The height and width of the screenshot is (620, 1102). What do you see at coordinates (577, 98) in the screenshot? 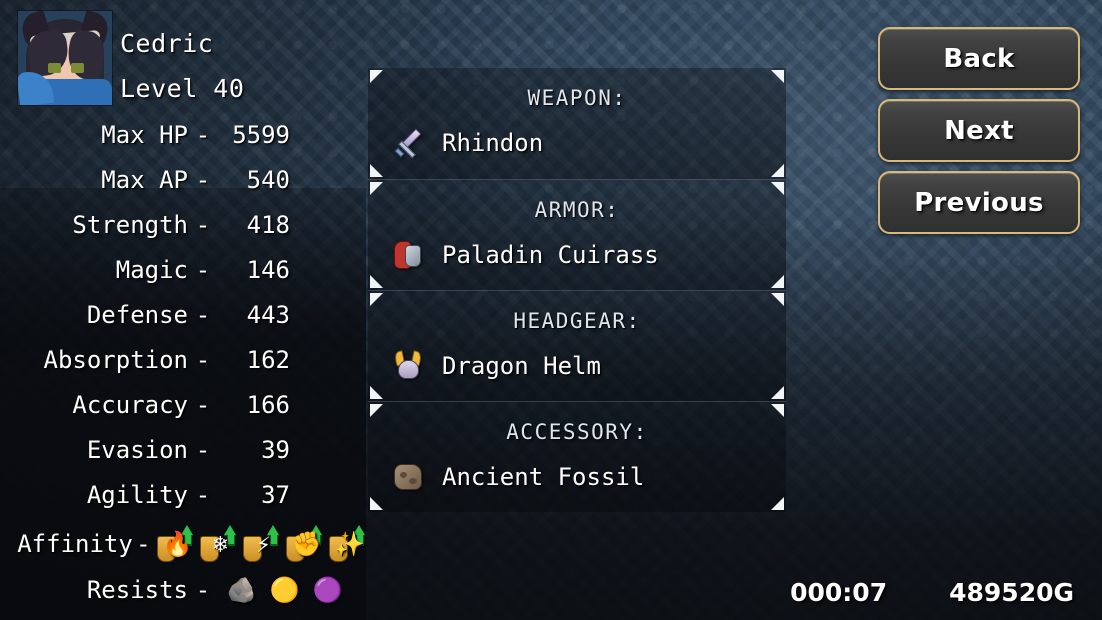
I see `weapon-slot-title: WEAPON:` at bounding box center [577, 98].